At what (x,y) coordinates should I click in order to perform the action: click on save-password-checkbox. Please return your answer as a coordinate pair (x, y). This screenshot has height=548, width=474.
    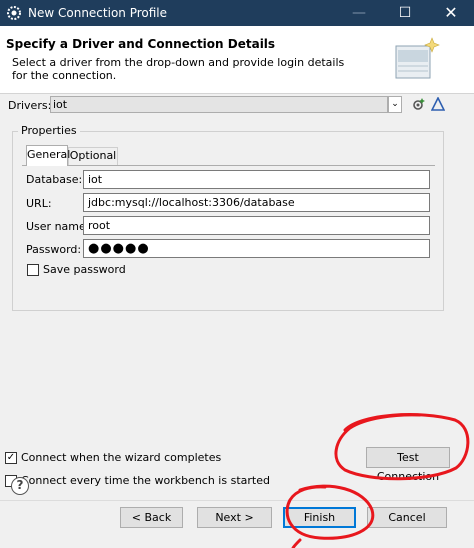
    Looking at the image, I should click on (33, 270).